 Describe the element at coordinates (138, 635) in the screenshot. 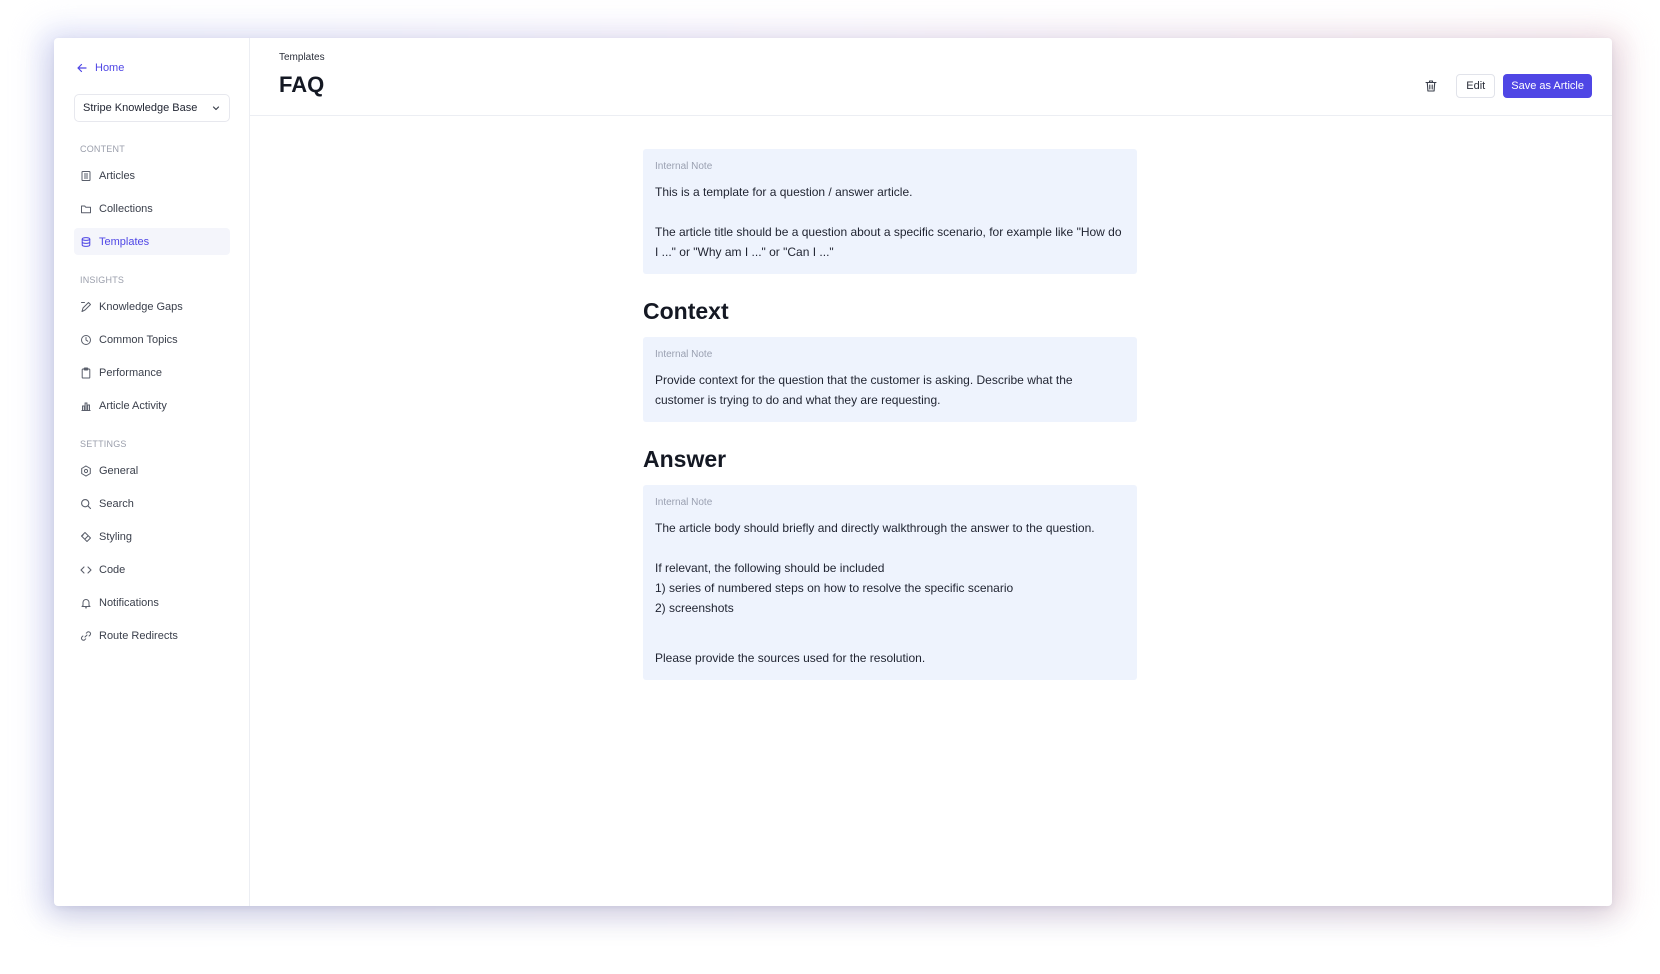

I see `sidebar-item-label: Route Redirects` at that location.